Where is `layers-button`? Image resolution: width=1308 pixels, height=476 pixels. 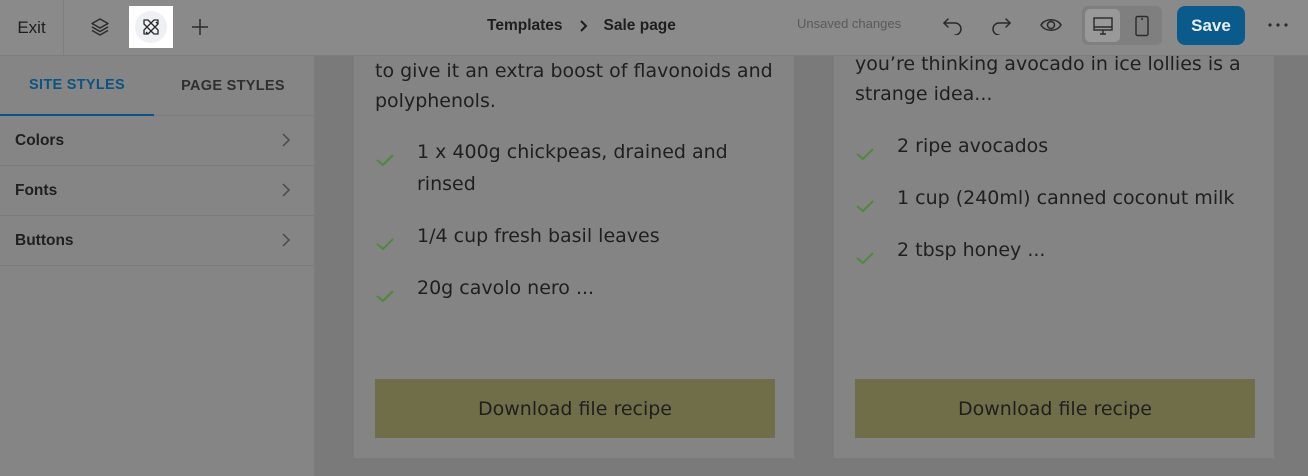
layers-button is located at coordinates (100, 27).